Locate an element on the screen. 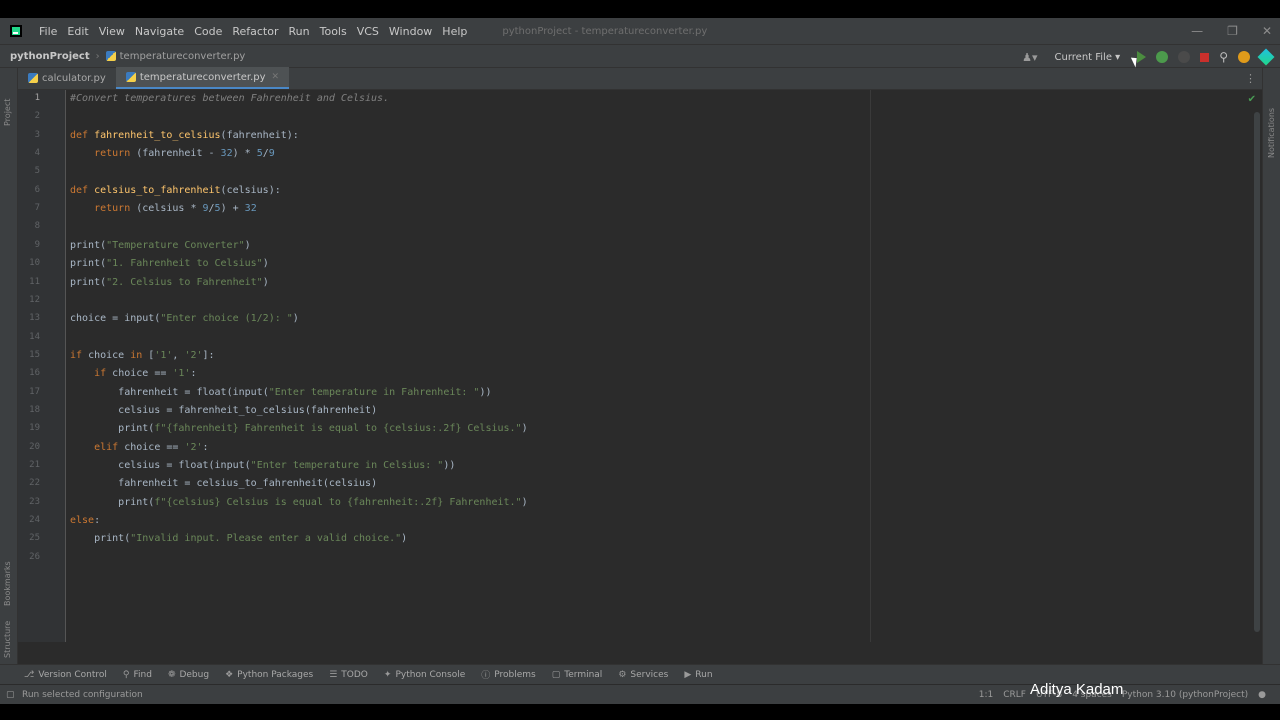 This screenshot has width=1280, height=720. menu-edit: Edit is located at coordinates (77, 31).